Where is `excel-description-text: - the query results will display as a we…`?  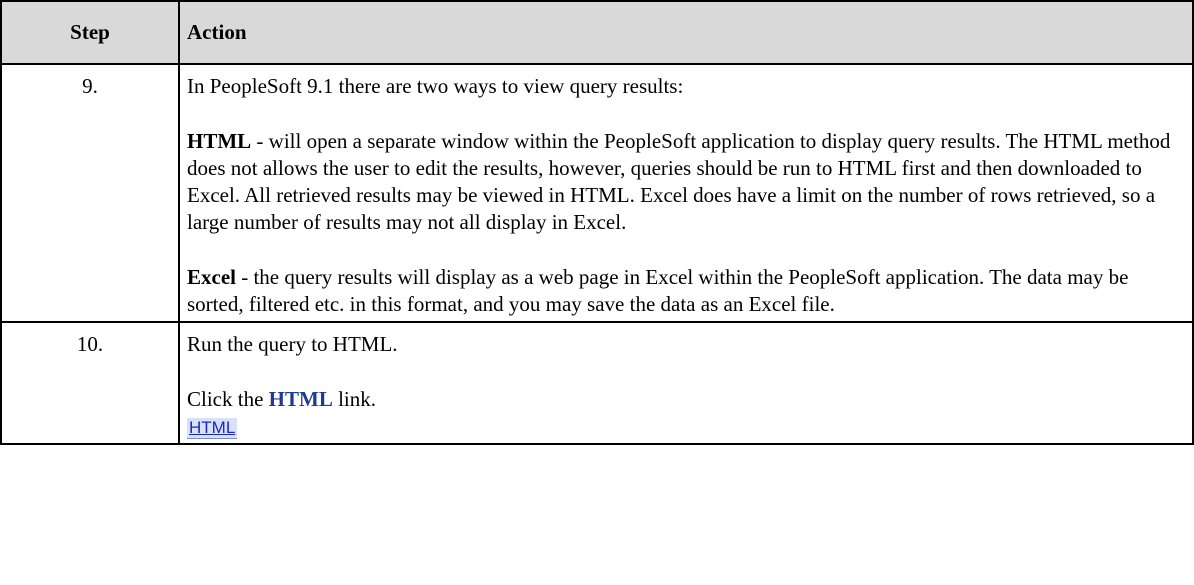 excel-description-text: - the query results will display as a we… is located at coordinates (658, 290).